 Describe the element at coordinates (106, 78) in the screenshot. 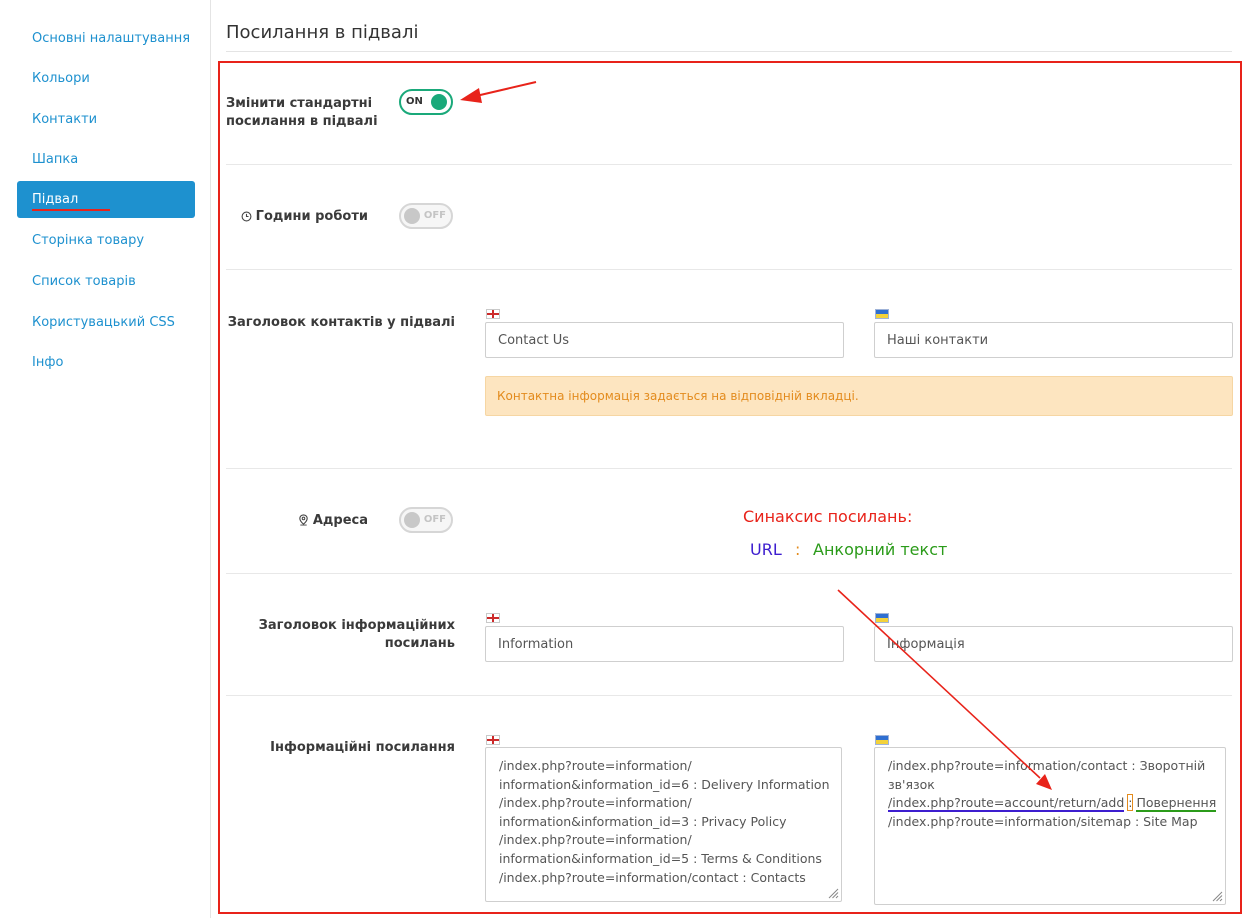

I see `sidebar-item-colors: Кольори` at that location.